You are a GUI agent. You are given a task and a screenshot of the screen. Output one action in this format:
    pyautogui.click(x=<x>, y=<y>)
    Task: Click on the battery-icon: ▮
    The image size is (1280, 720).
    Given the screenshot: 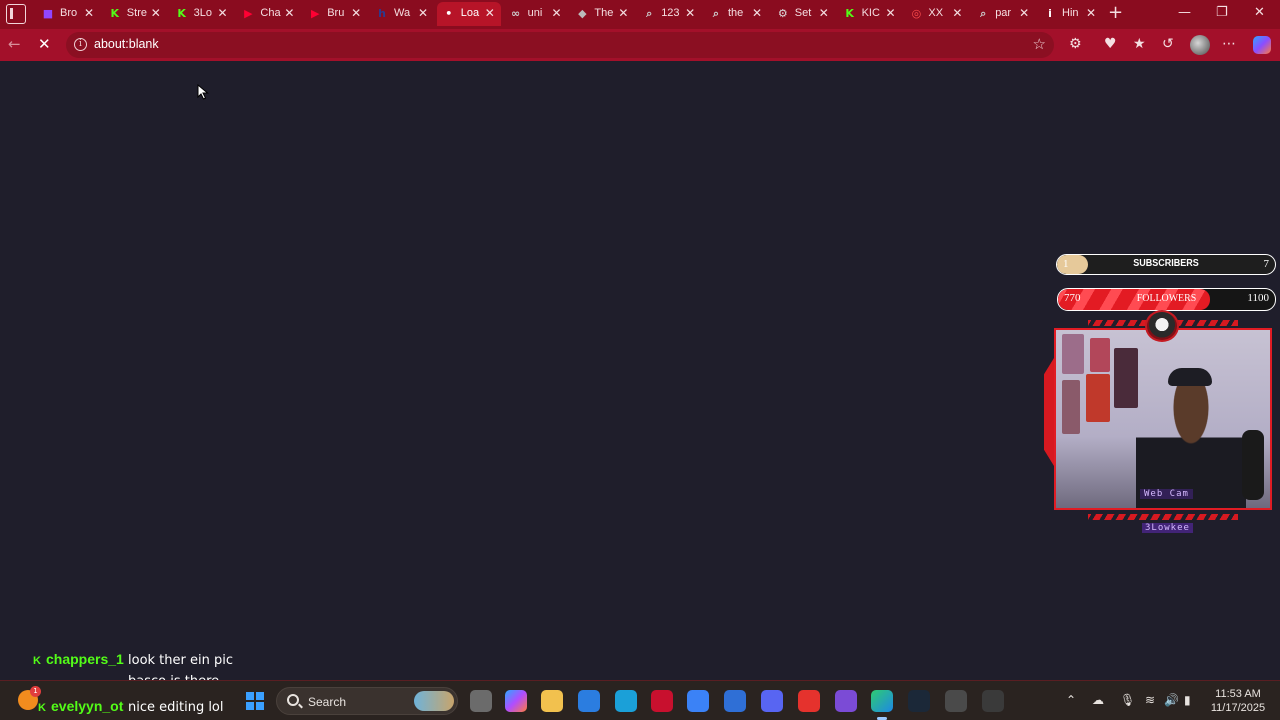 What is the action you would take?
    pyautogui.click(x=1187, y=700)
    